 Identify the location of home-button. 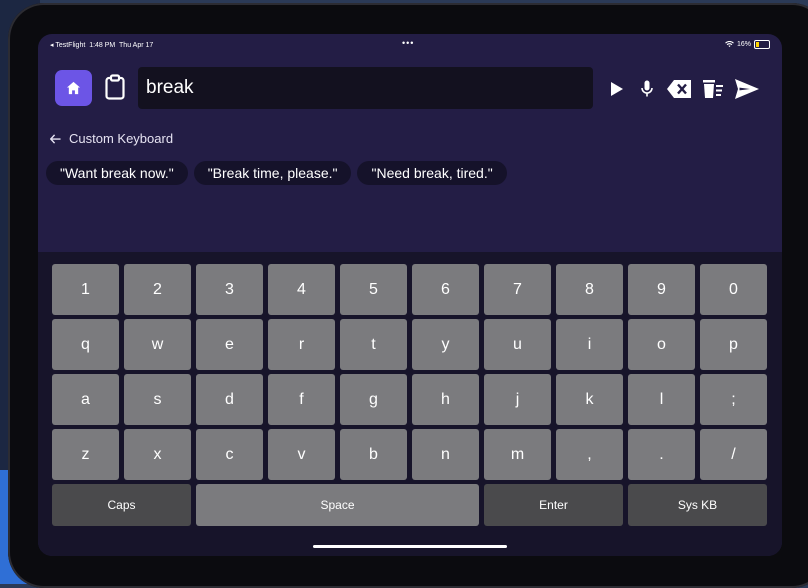
(73, 88).